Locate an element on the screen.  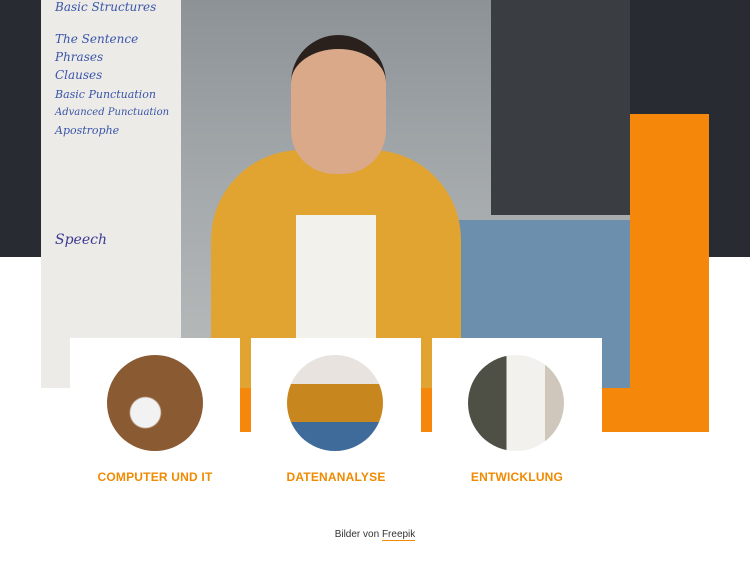
category-label: DATENANALYSE is located at coordinates (336, 477).